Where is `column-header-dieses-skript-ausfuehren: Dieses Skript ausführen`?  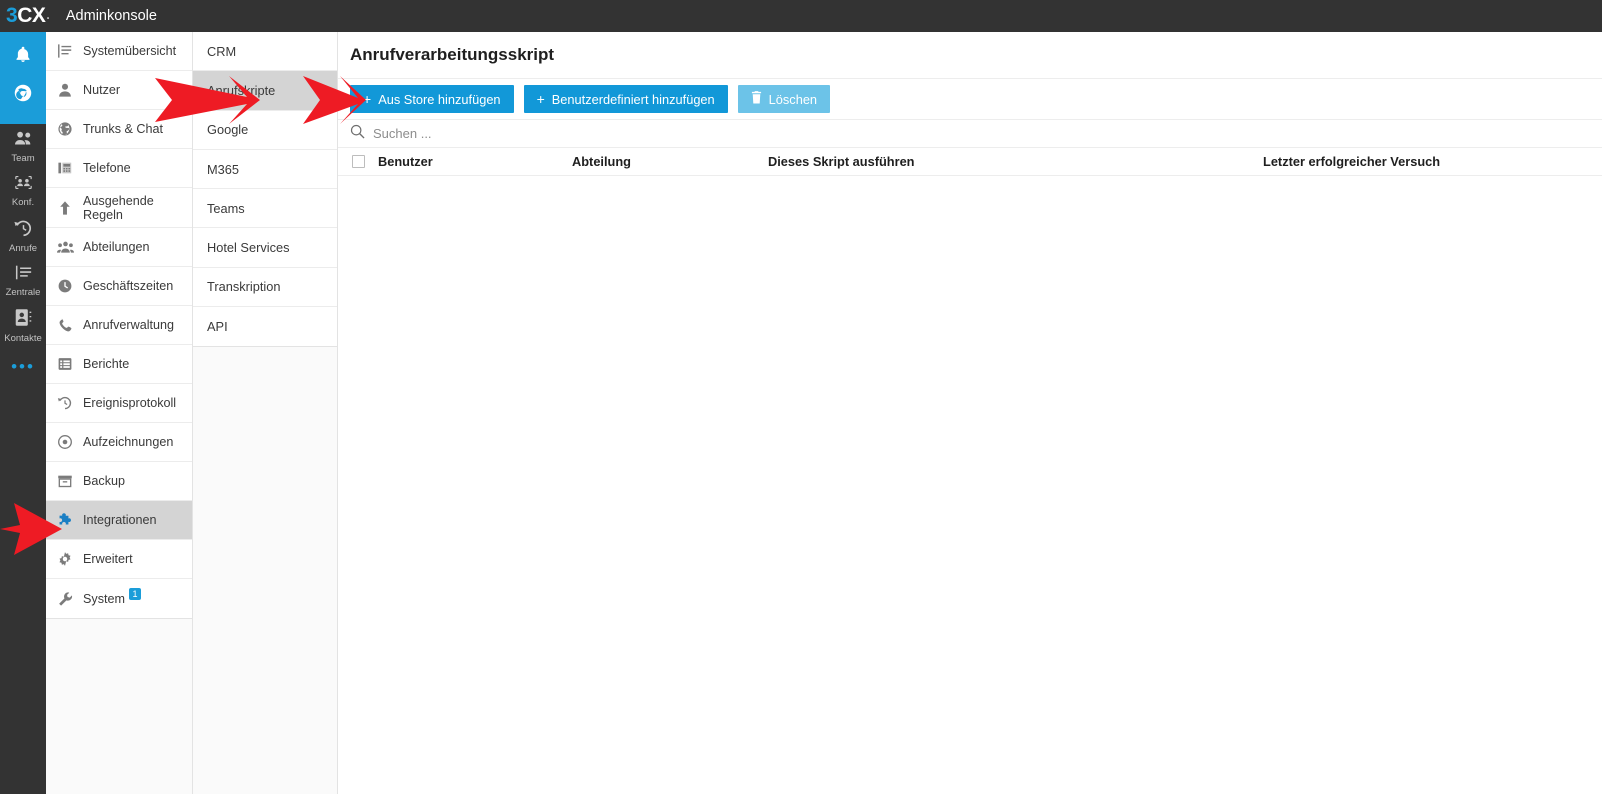
column-header-dieses-skript-ausfuehren: Dieses Skript ausführen is located at coordinates (1015, 161).